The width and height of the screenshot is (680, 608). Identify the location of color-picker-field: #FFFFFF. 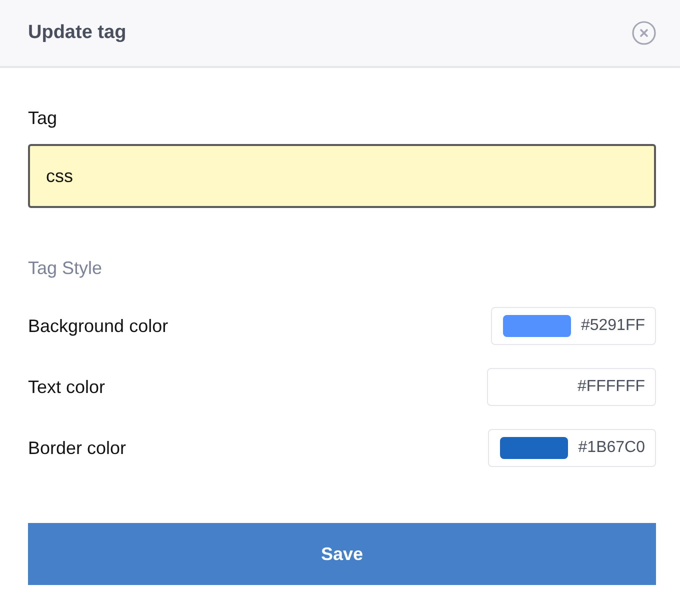
(571, 387).